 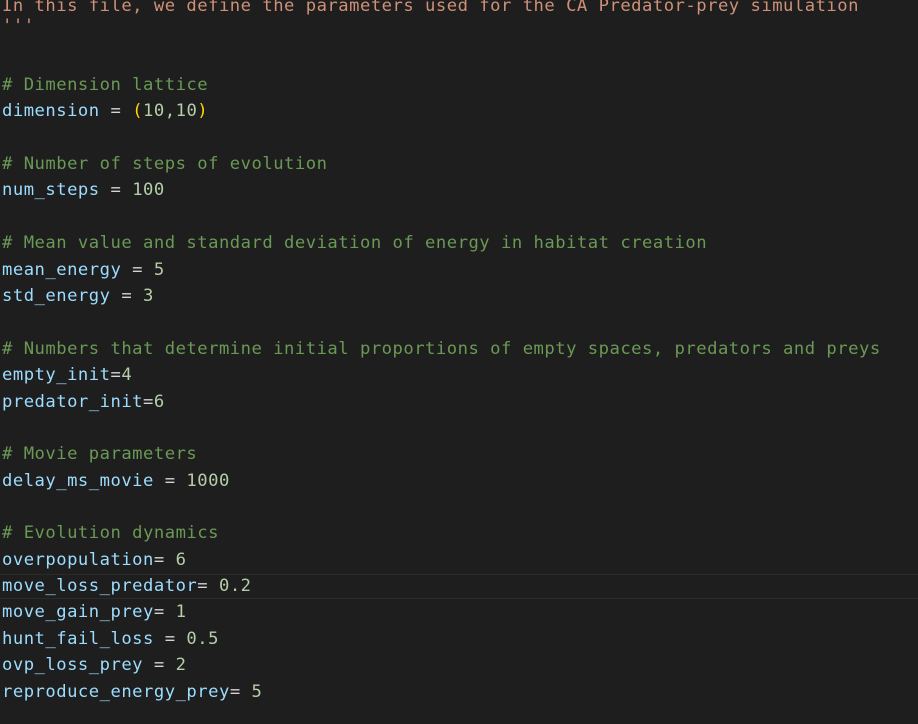 I want to click on variable-name: delay_ms_movie, so click(x=78, y=481).